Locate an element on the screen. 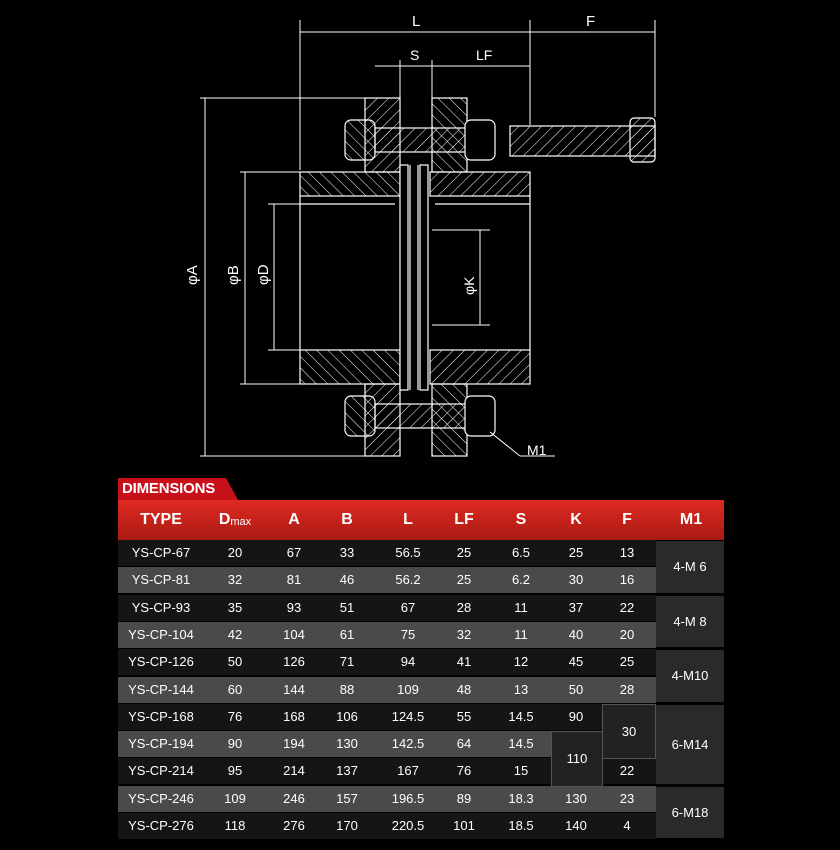 This screenshot has height=850, width=840. table-cell: 18.3 is located at coordinates (521, 798).